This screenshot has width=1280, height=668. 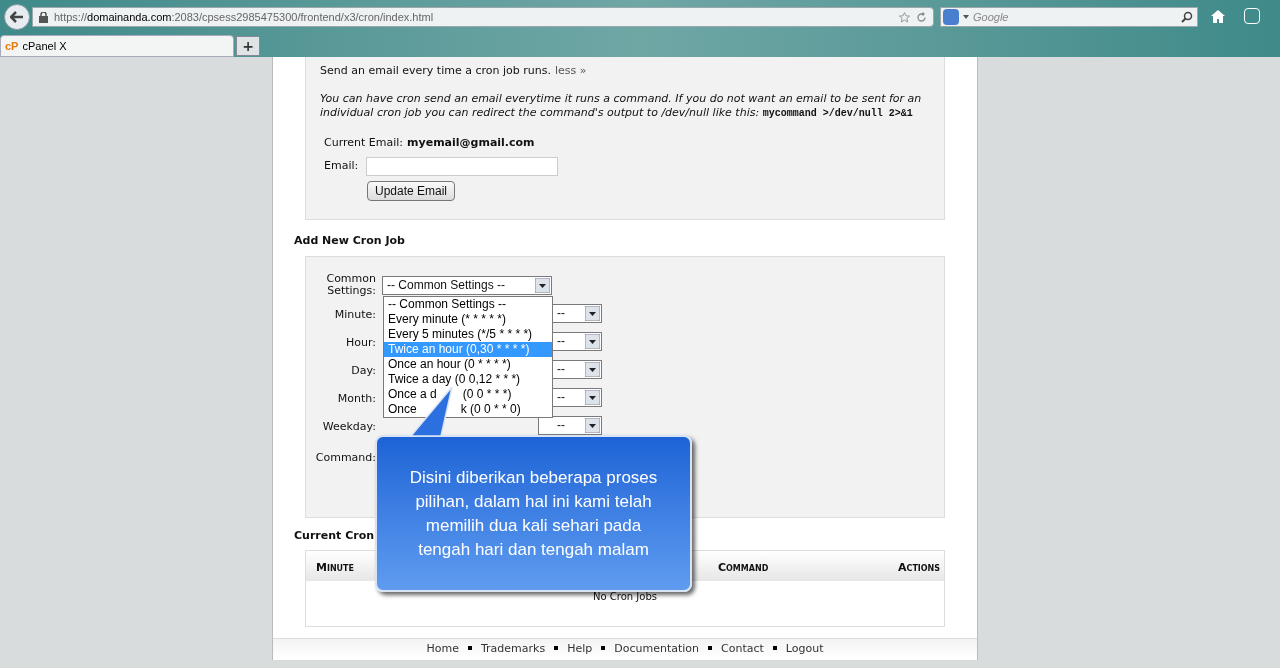 What do you see at coordinates (244, 17) in the screenshot?
I see `url-text: https://domainanda.com:2083/cpsess2985475300/frontend/x3/cron/index.html` at bounding box center [244, 17].